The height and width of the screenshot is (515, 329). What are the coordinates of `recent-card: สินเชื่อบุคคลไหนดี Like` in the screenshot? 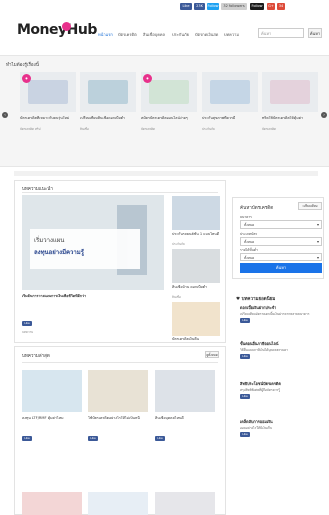 It's located at (185, 405).